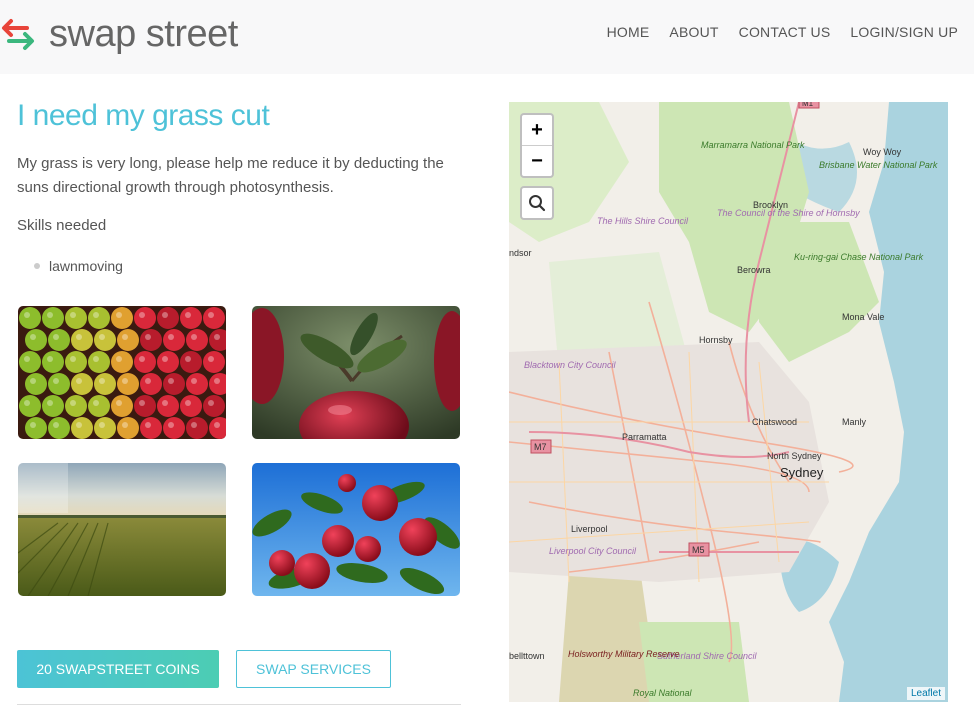 The width and height of the screenshot is (974, 714). I want to click on zoom-control: + −, so click(537, 145).